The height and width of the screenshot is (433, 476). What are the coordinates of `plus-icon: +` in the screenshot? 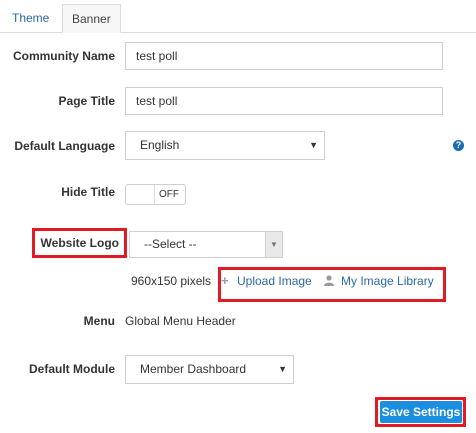 It's located at (225, 280).